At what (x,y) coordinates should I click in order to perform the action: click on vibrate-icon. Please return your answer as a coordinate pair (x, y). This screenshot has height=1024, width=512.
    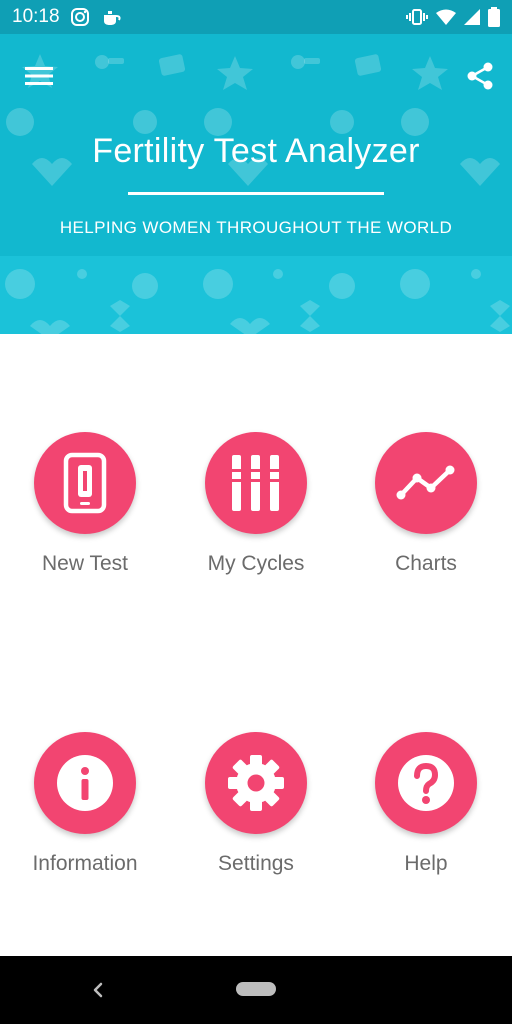
    Looking at the image, I should click on (417, 17).